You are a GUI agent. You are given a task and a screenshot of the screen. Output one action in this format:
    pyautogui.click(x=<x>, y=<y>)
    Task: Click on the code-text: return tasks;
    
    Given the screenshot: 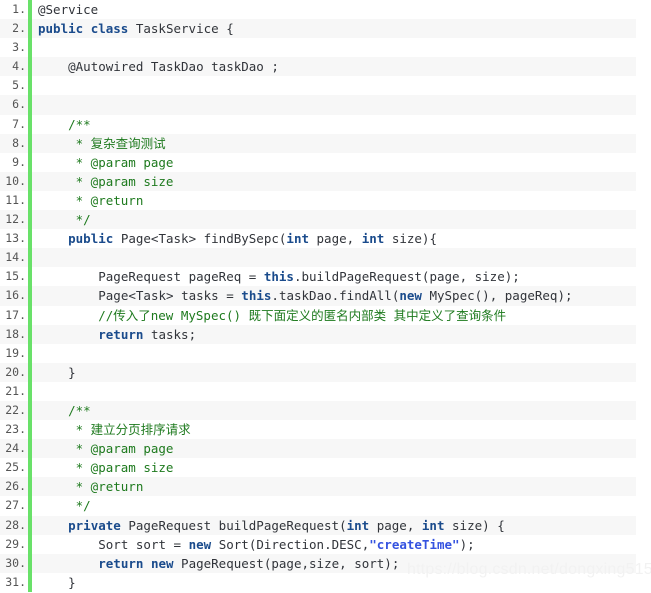 What is the action you would take?
    pyautogui.click(x=147, y=334)
    